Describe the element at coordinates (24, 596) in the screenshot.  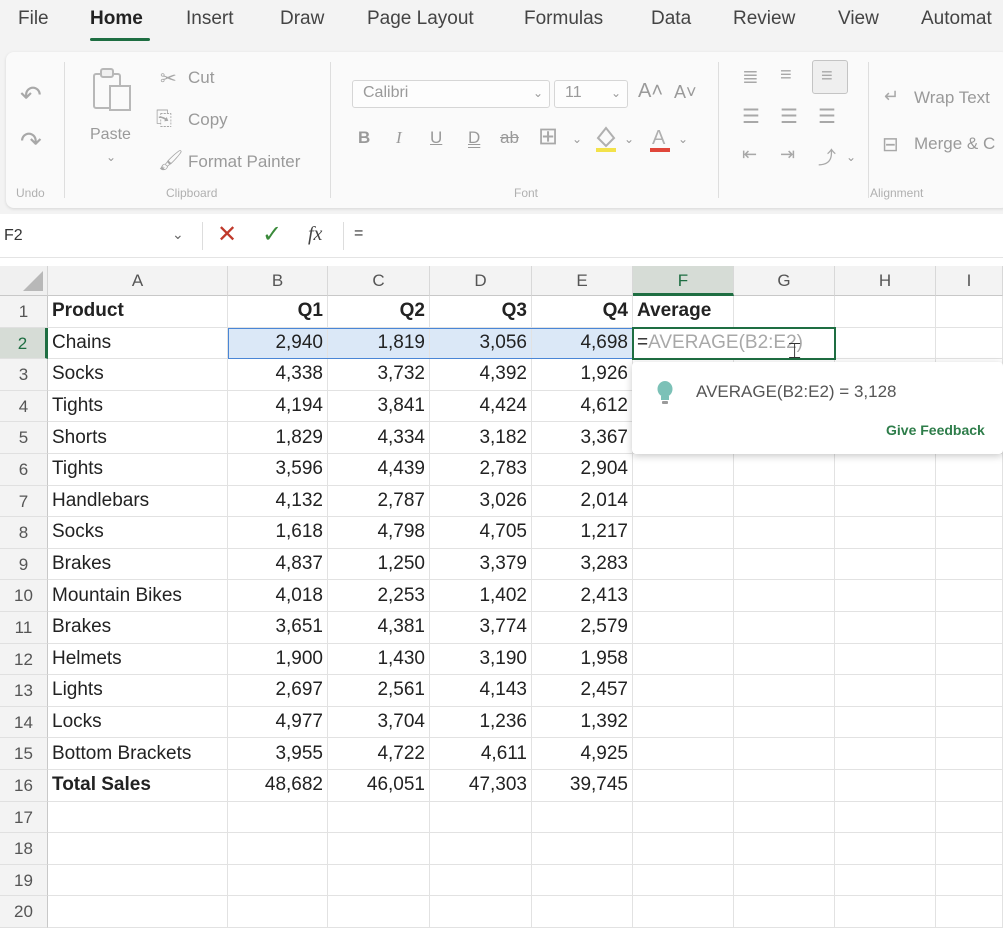
I see `row-header: 10` at that location.